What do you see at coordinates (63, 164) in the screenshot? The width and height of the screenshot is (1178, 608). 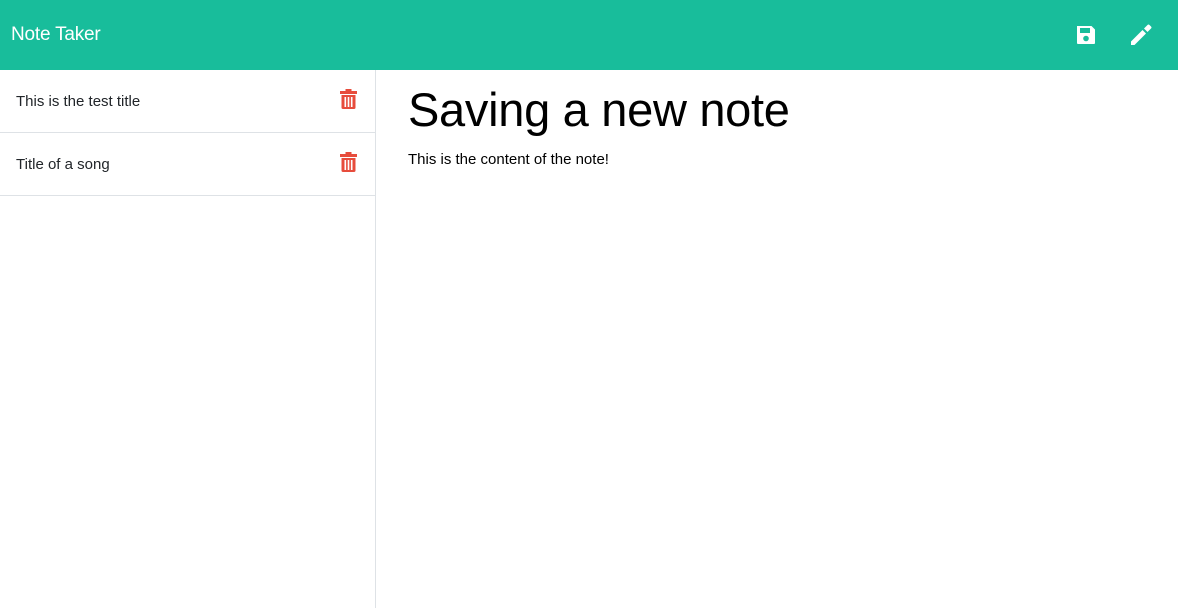 I see `note-title: Title of a song` at bounding box center [63, 164].